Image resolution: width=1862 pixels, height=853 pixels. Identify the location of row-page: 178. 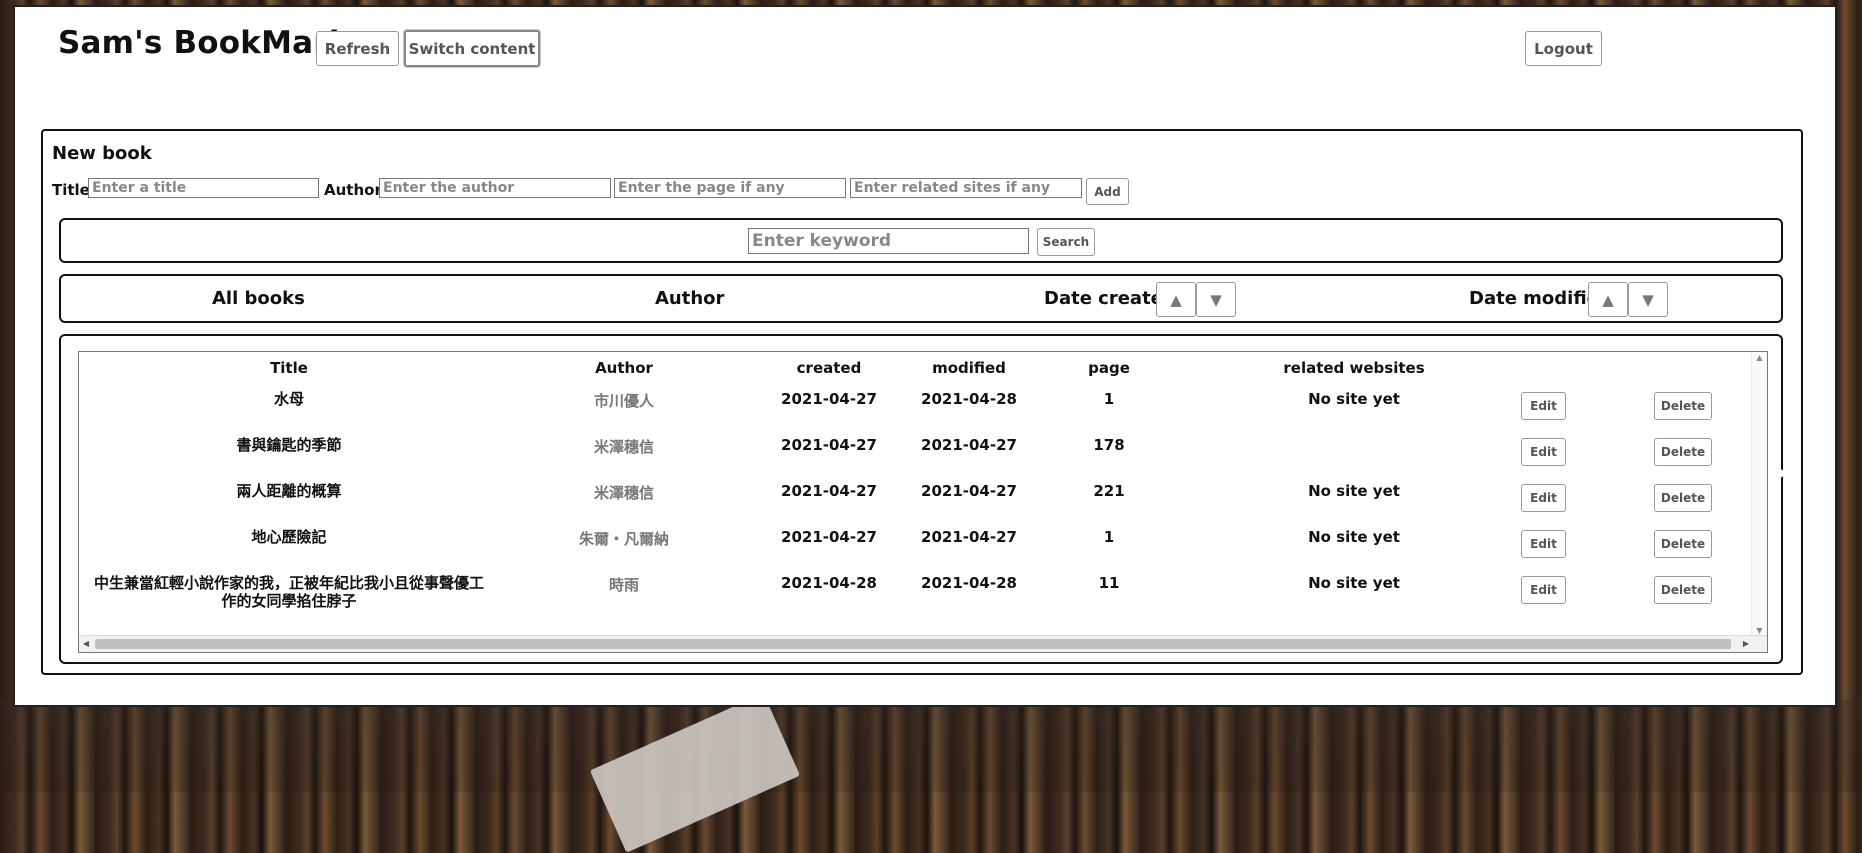
(1109, 445).